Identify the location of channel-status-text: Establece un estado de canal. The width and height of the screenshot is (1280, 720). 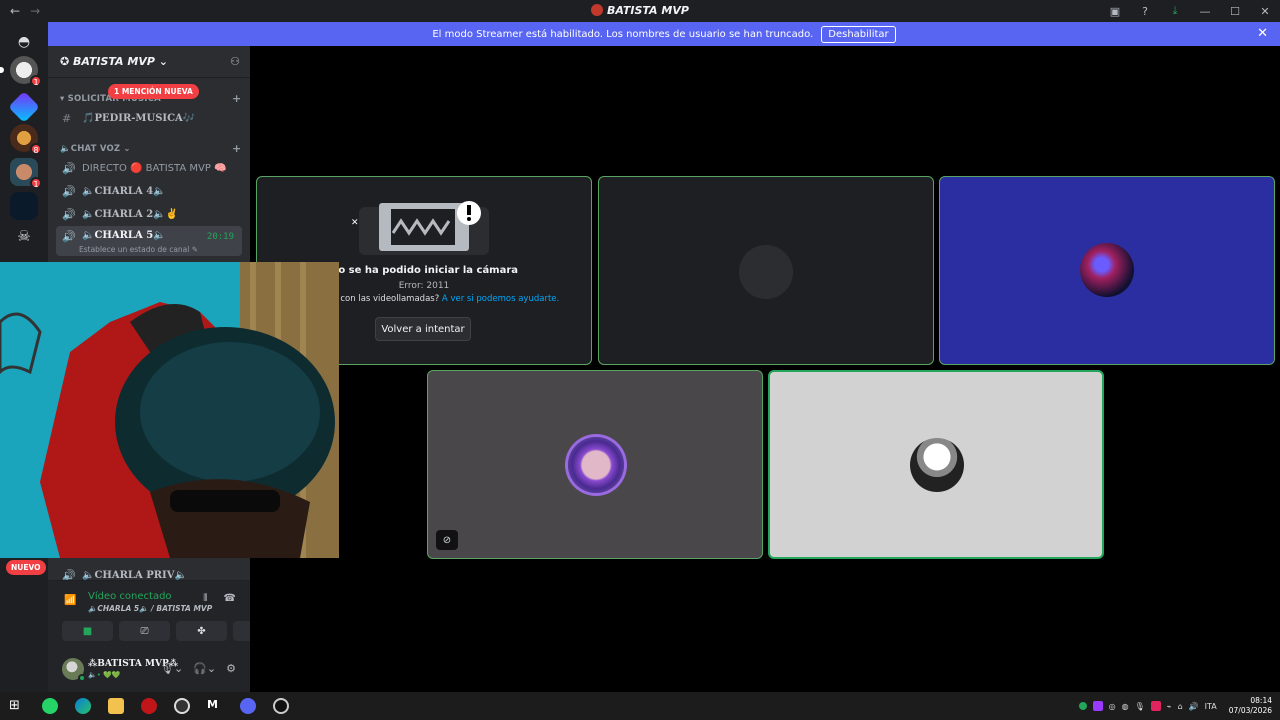
(134, 249).